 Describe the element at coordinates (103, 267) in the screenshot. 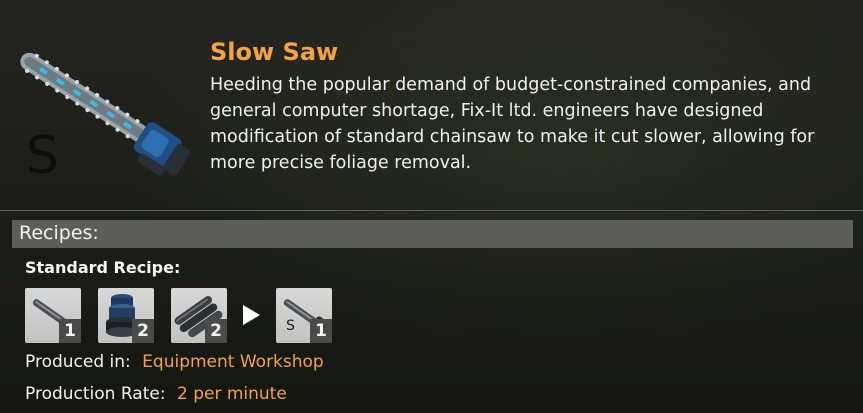

I see `recipe-name: Standard Recipe:` at that location.